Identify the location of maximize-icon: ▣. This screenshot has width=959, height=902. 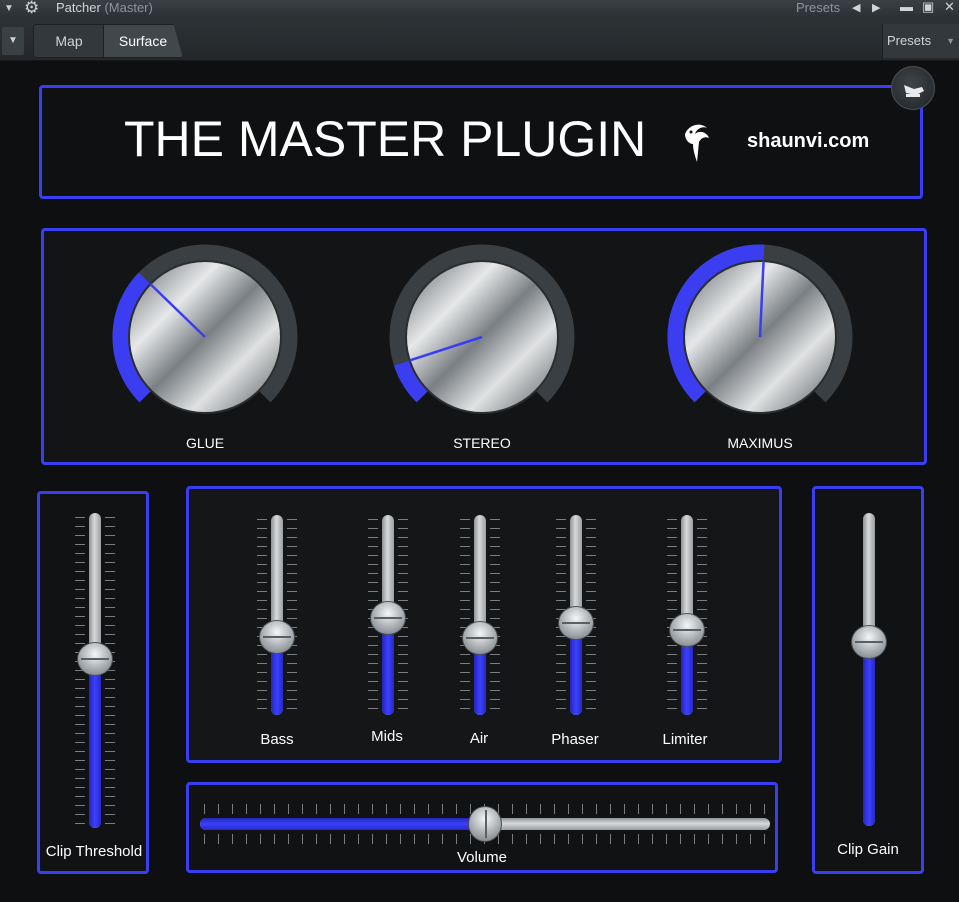
(928, 7).